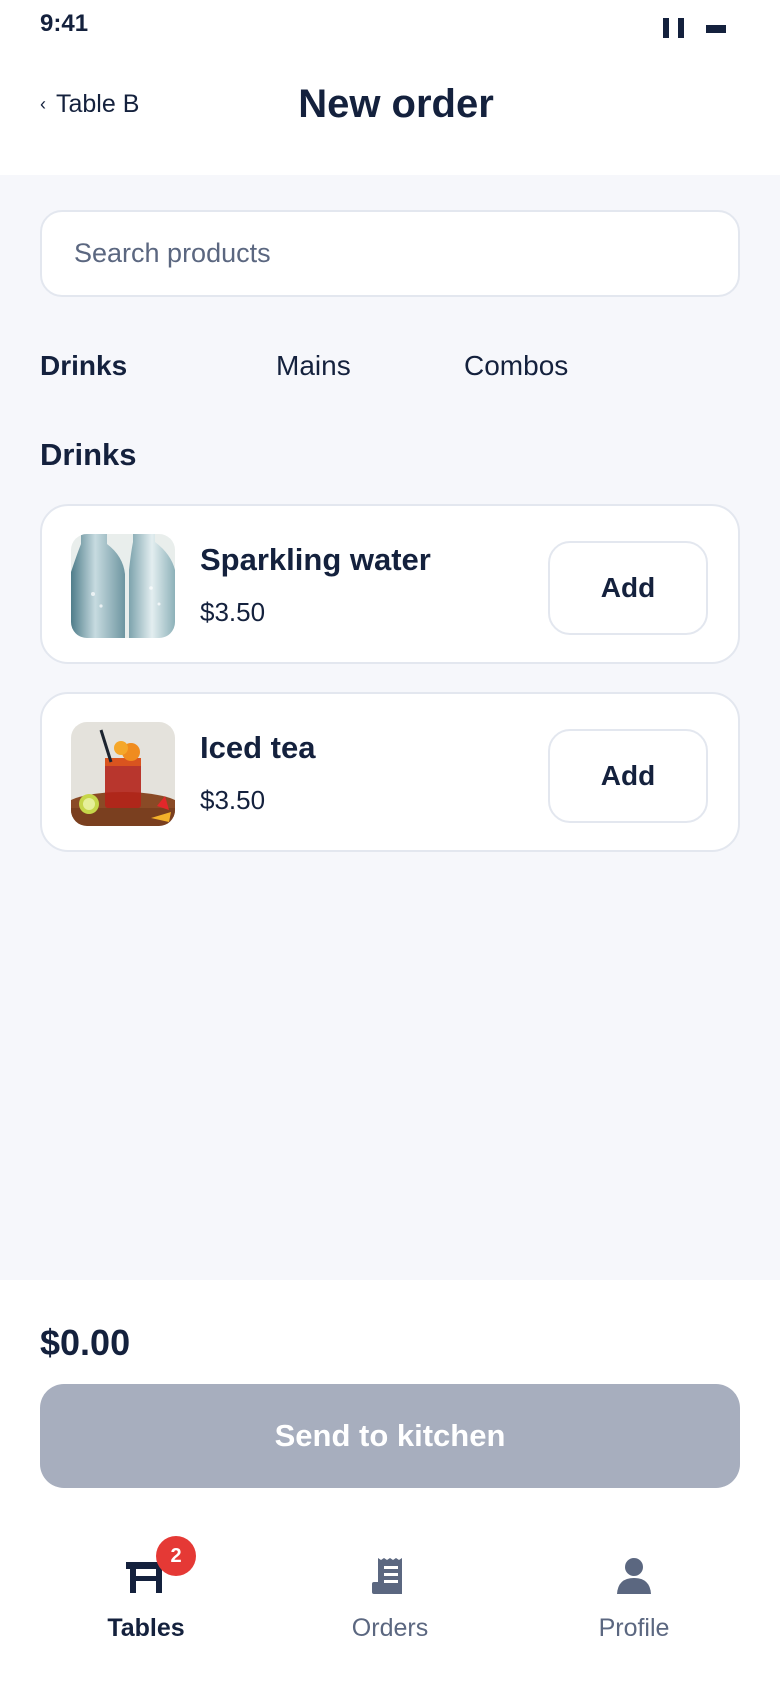 Image resolution: width=780 pixels, height=1688 pixels. I want to click on user-icon, so click(634, 1576).